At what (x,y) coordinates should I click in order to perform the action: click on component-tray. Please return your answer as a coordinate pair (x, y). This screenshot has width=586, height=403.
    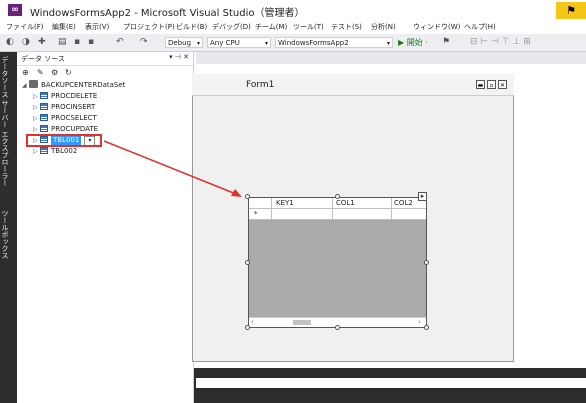
    Looking at the image, I should click on (391, 383).